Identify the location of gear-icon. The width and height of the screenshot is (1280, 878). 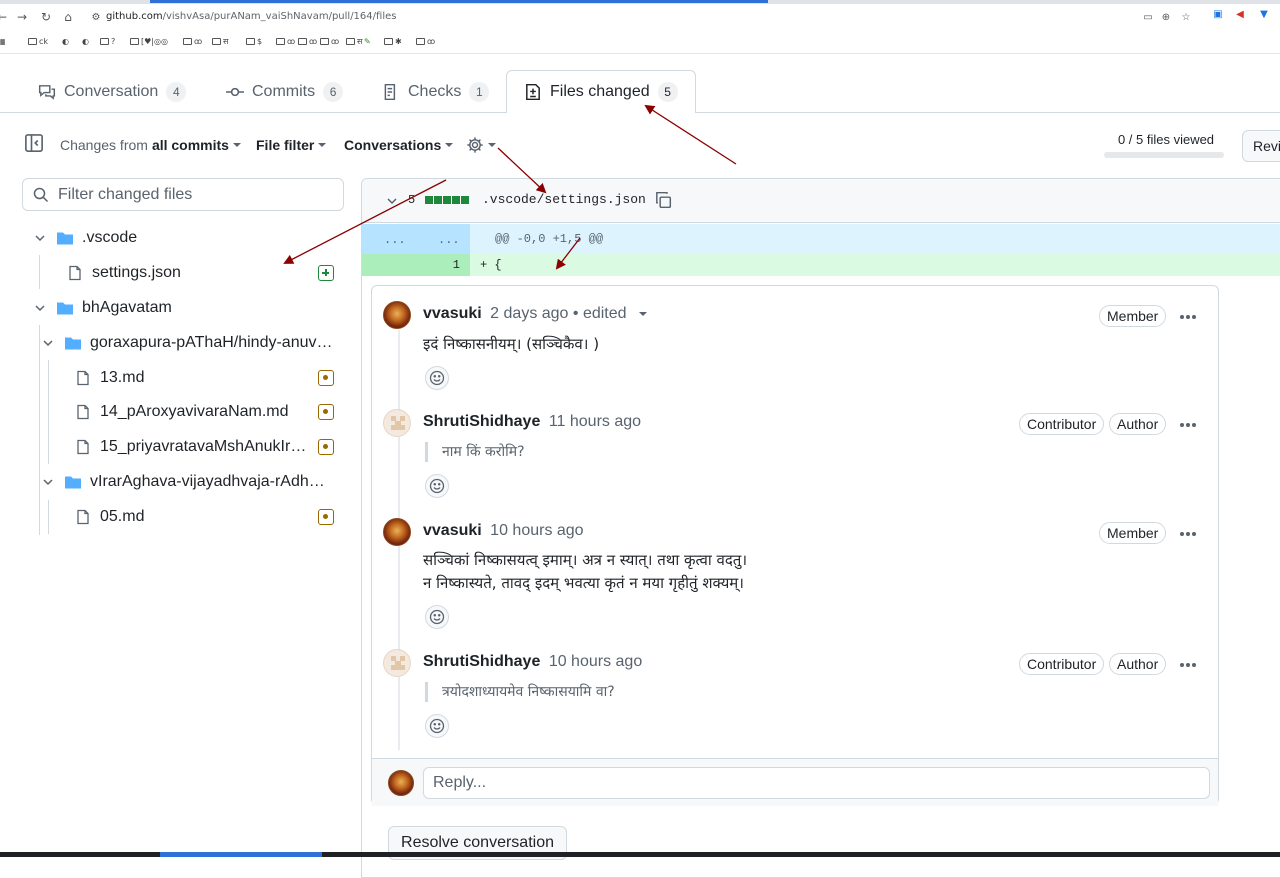
(475, 145).